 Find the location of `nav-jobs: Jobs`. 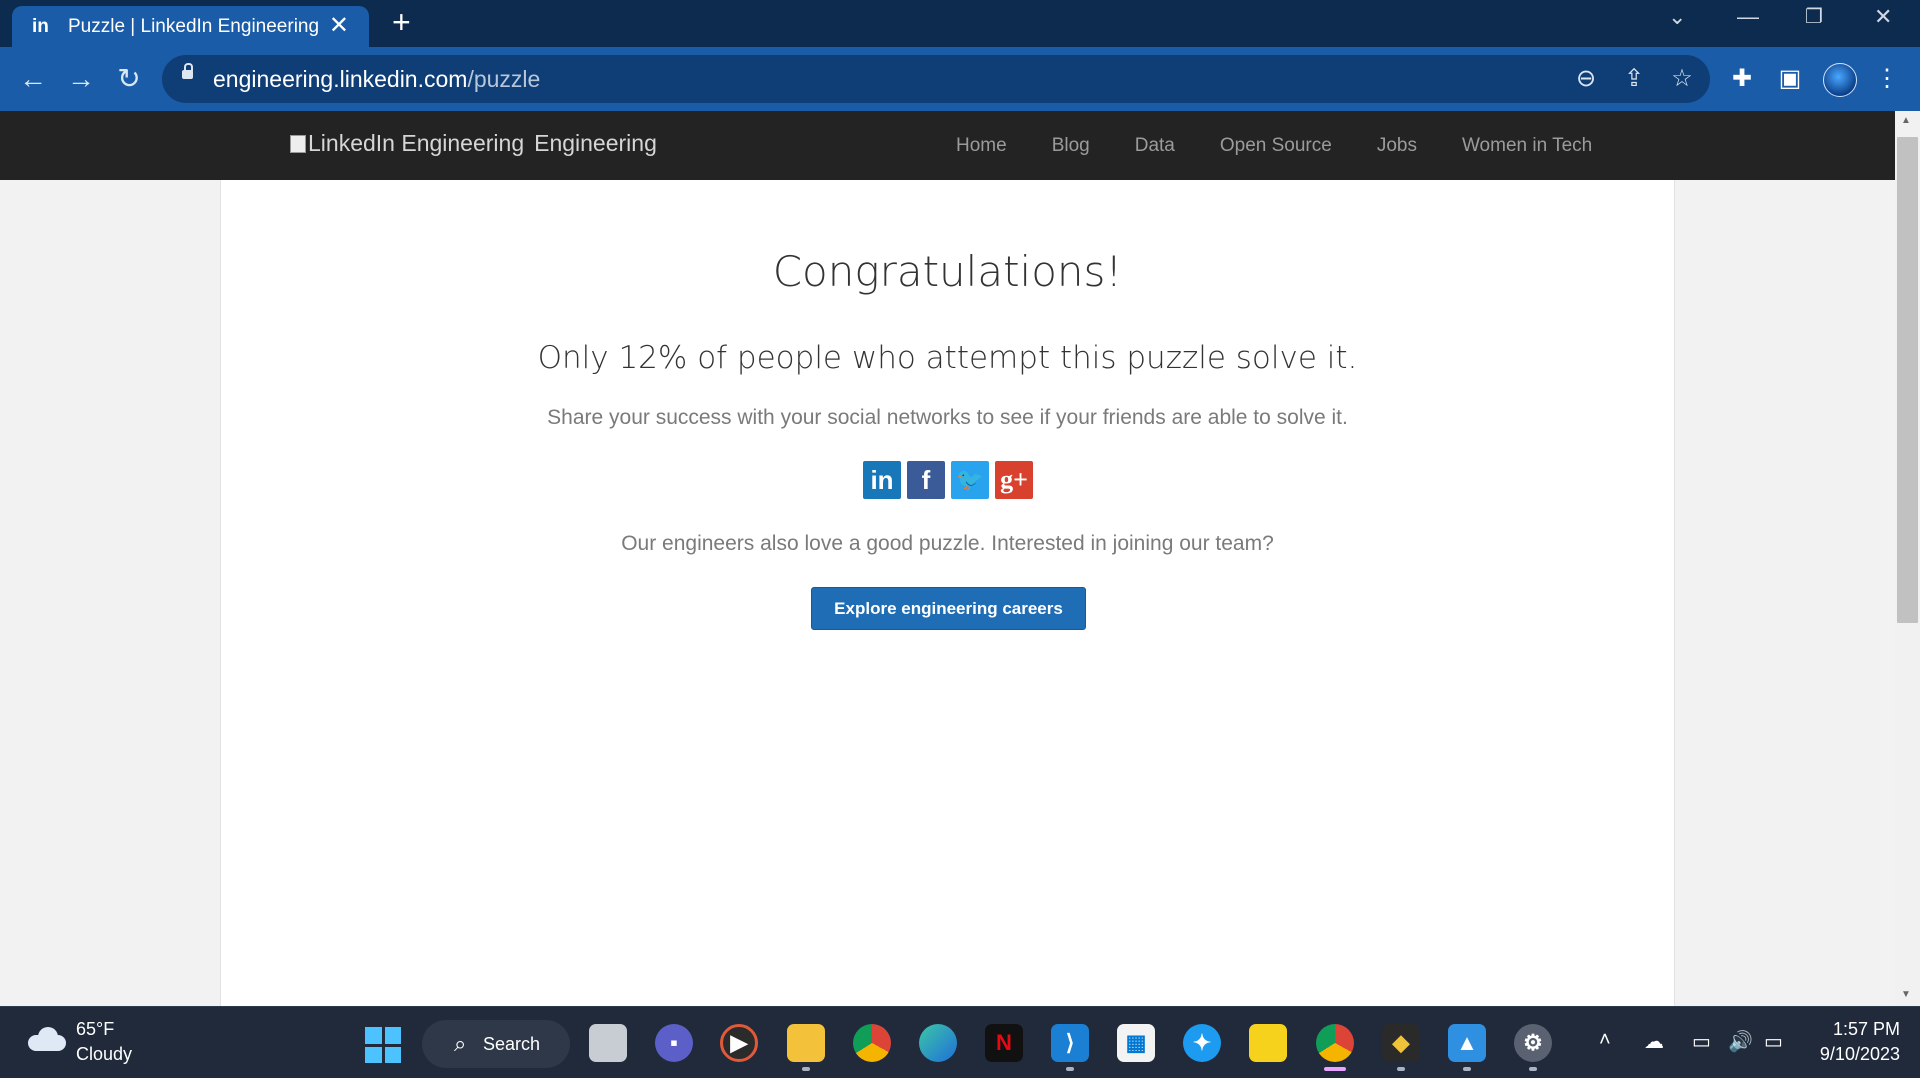

nav-jobs: Jobs is located at coordinates (1397, 146).